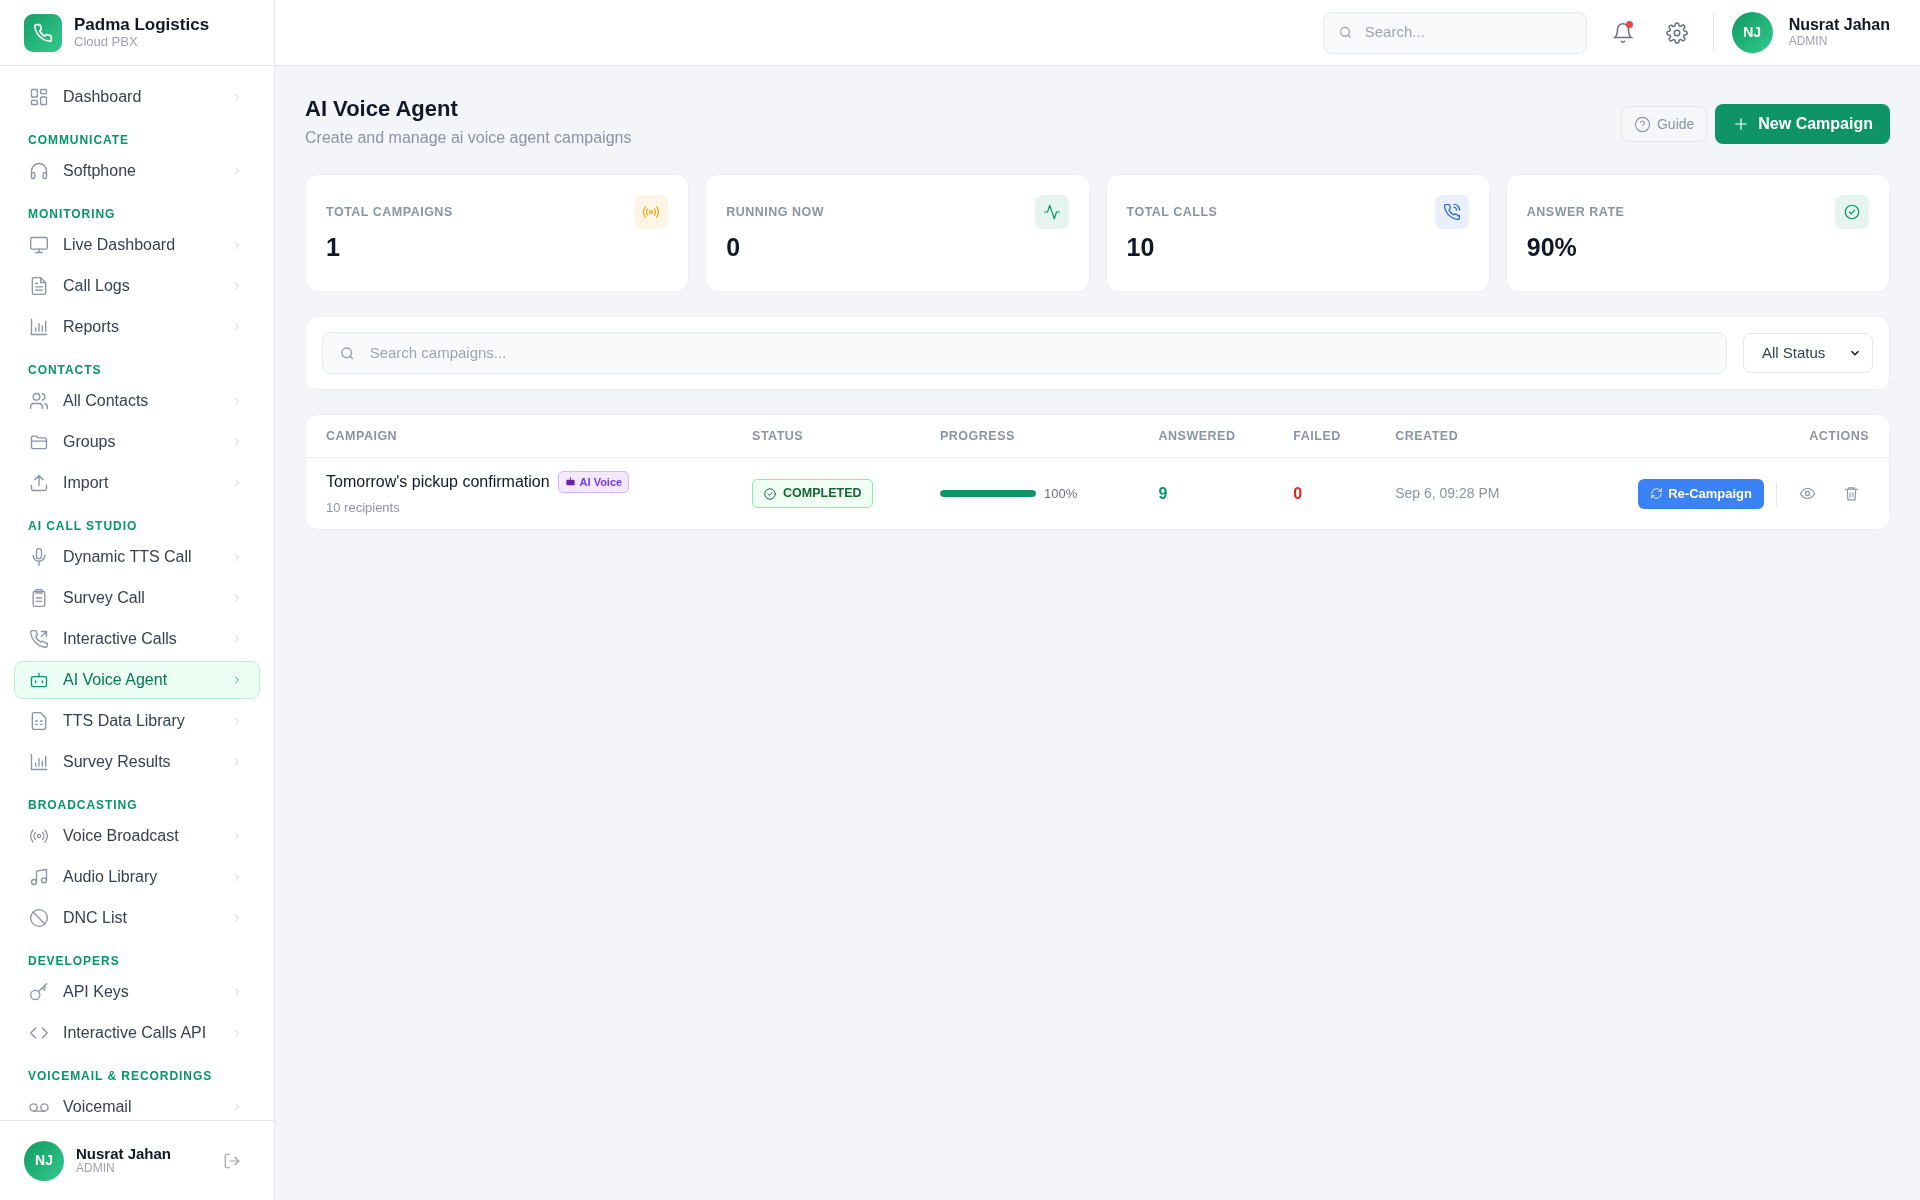 The width and height of the screenshot is (1920, 1200). I want to click on stat-label: TOTAL CALLS, so click(1172, 213).